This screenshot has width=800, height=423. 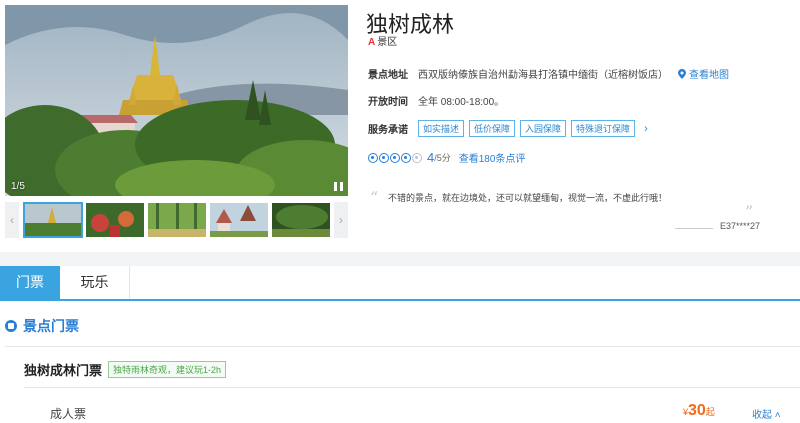 I want to click on review-user: E37****27, so click(x=740, y=226).